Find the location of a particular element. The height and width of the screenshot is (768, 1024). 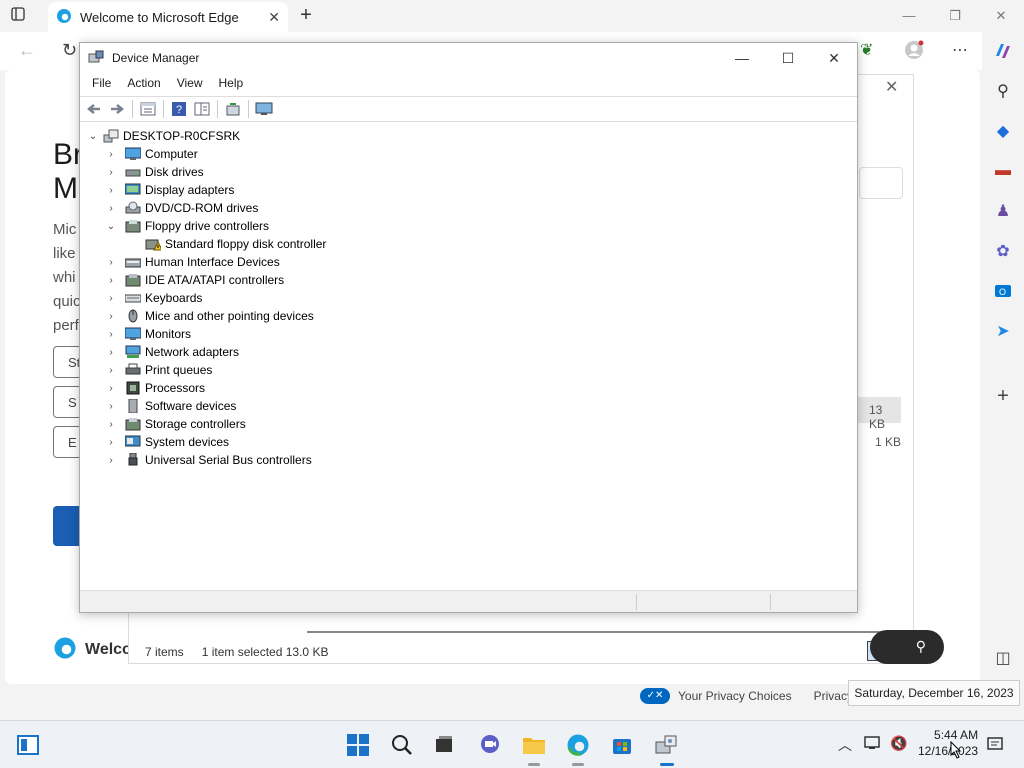

games-icon: ♟ is located at coordinates (1003, 211).